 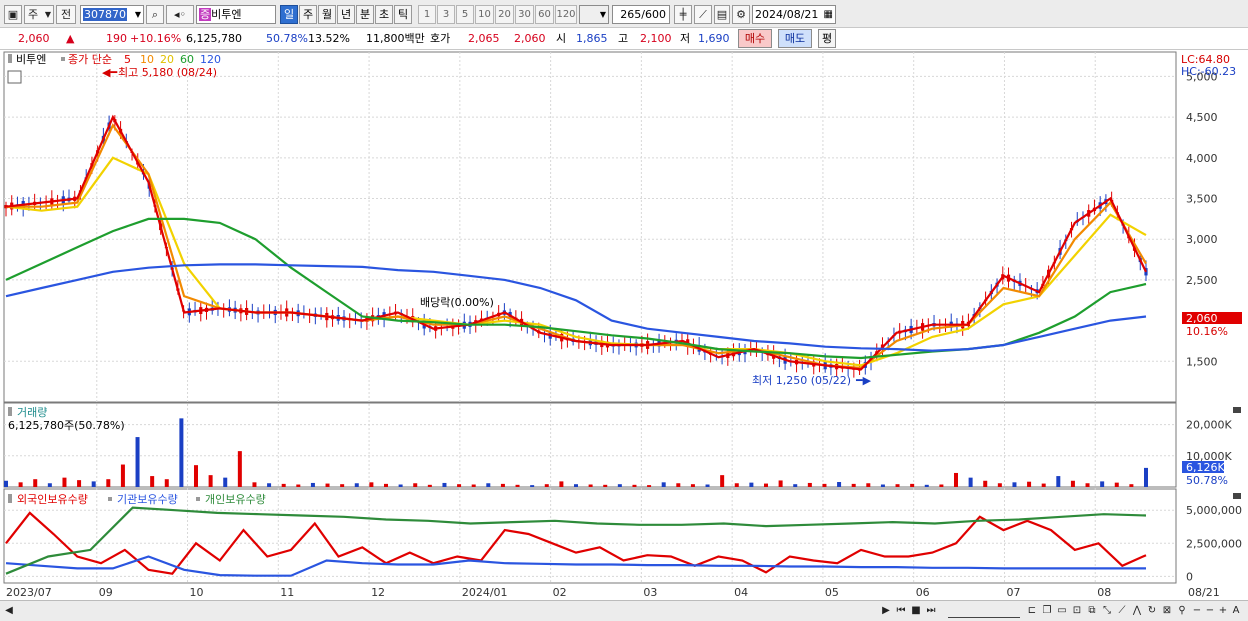 What do you see at coordinates (180, 14) in the screenshot?
I see `speaker-icon: ◂◦` at bounding box center [180, 14].